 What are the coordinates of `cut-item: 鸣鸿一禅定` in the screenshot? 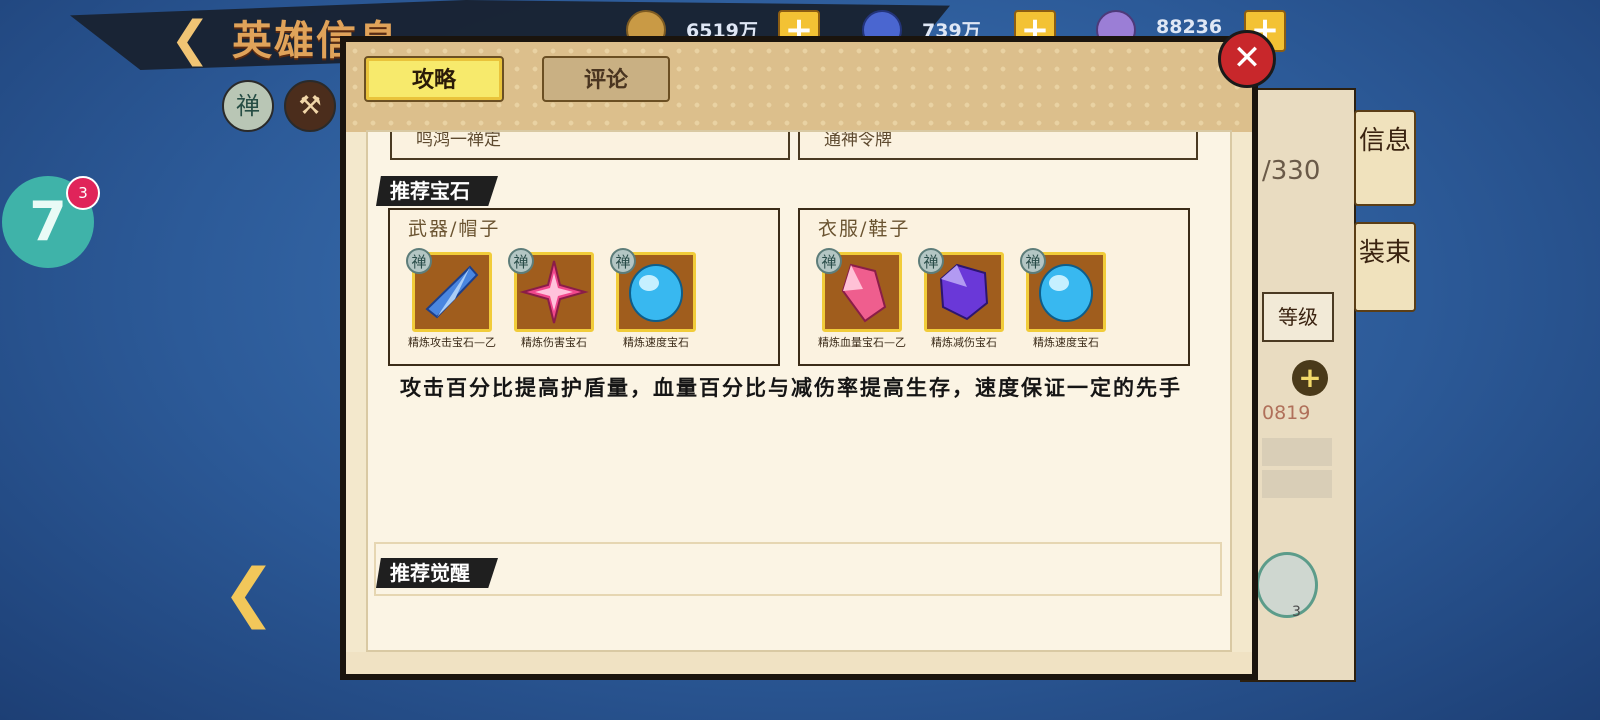 It's located at (590, 145).